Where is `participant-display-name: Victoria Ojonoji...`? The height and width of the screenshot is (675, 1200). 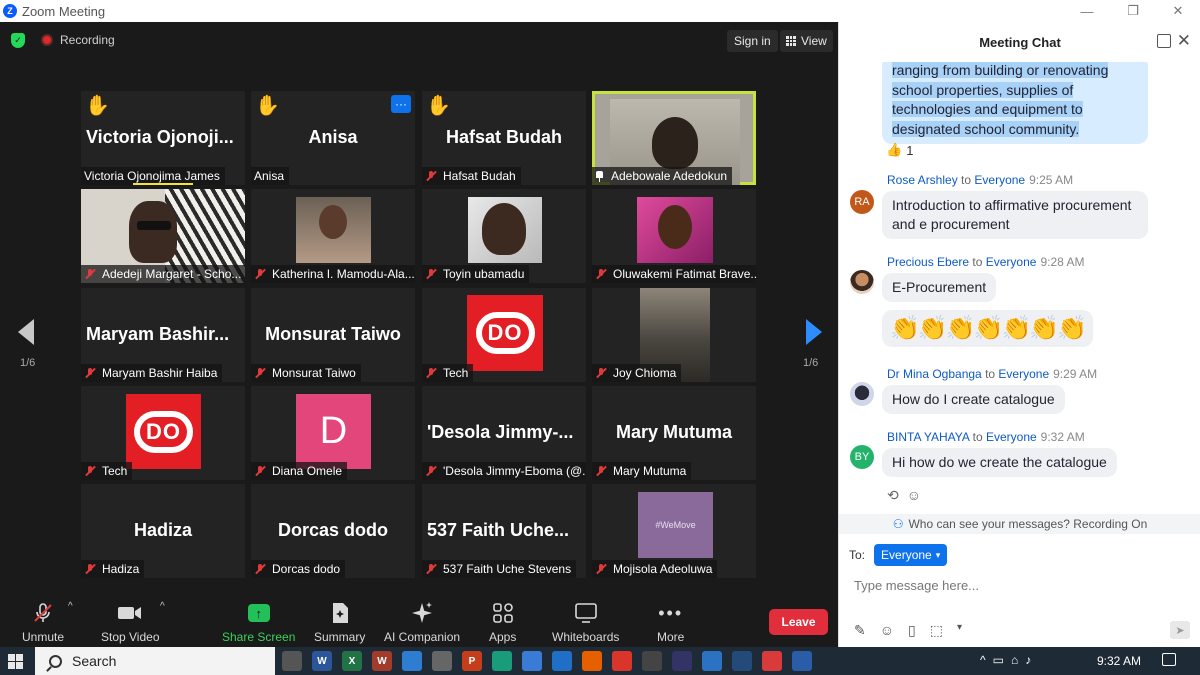
participant-display-name: Victoria Ojonoji... is located at coordinates (160, 137).